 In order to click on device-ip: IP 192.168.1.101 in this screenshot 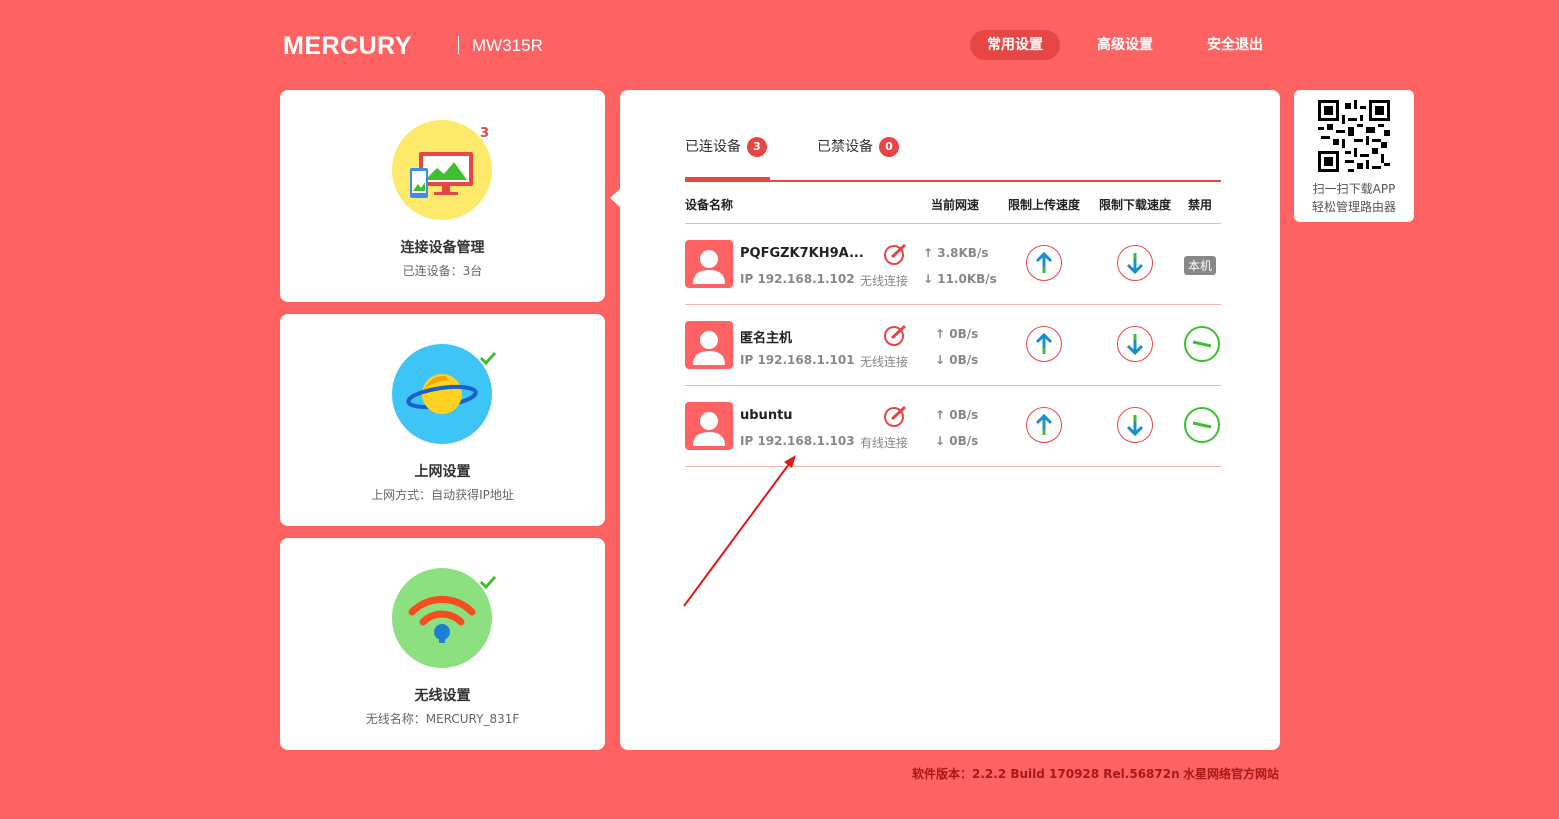, I will do `click(797, 360)`.